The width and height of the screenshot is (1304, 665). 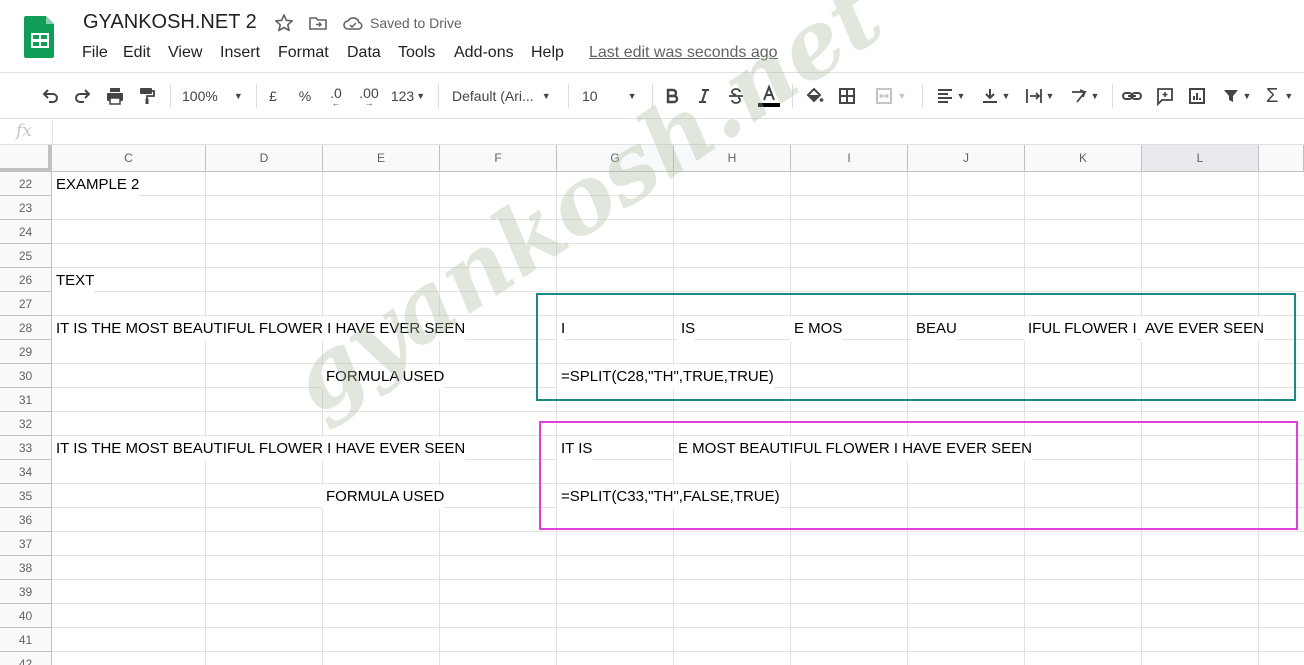 I want to click on column-header-d: D, so click(x=264, y=158).